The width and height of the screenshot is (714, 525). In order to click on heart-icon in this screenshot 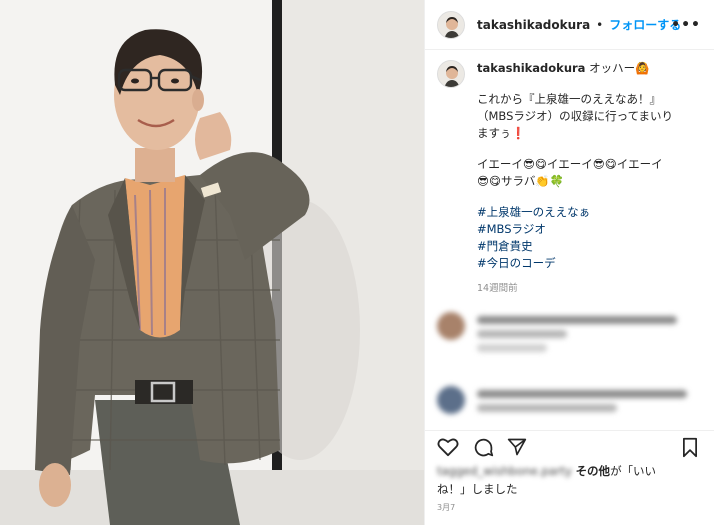, I will do `click(448, 449)`.